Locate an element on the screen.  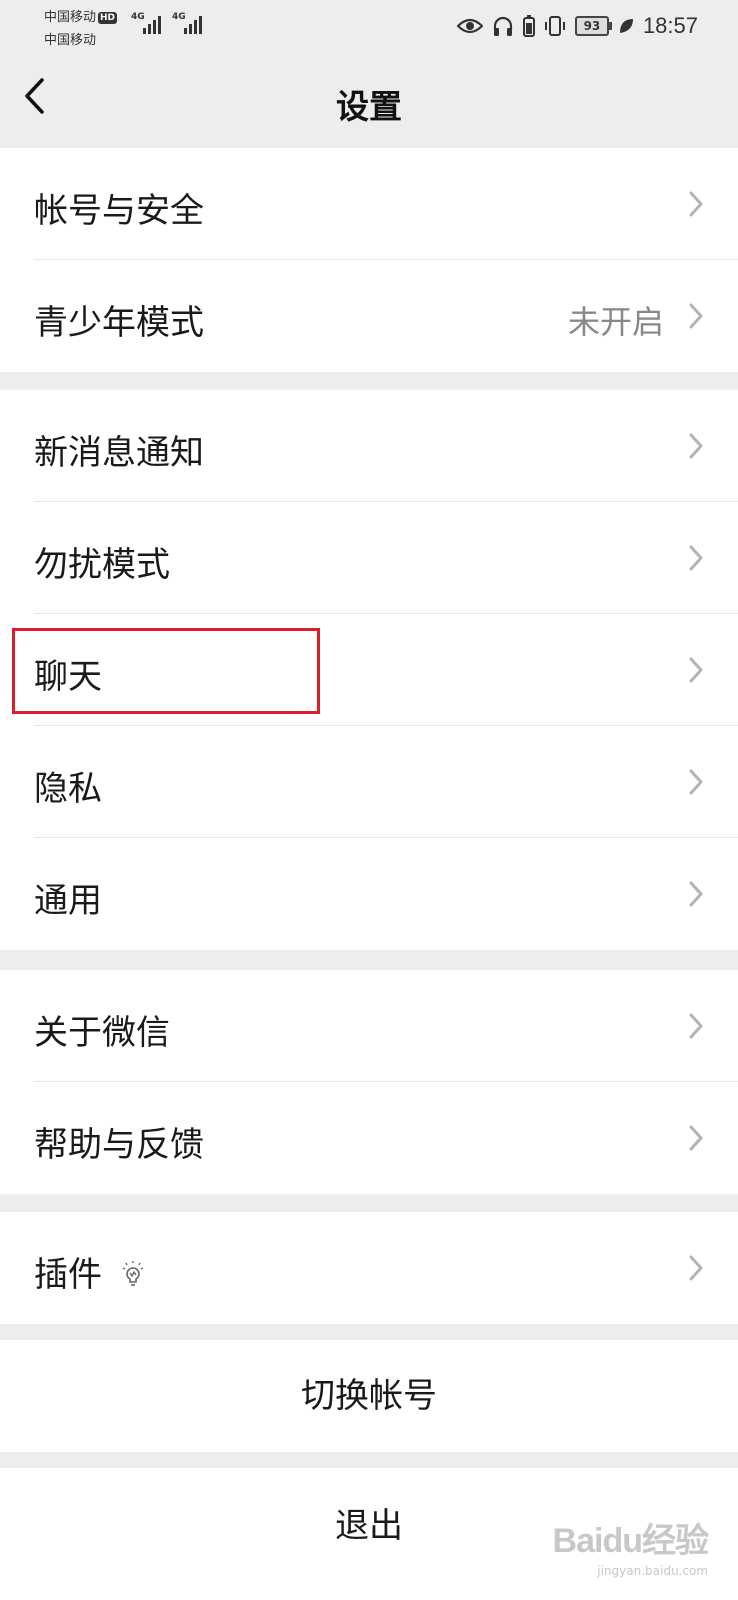
earphone-battery-icon is located at coordinates (528, 26).